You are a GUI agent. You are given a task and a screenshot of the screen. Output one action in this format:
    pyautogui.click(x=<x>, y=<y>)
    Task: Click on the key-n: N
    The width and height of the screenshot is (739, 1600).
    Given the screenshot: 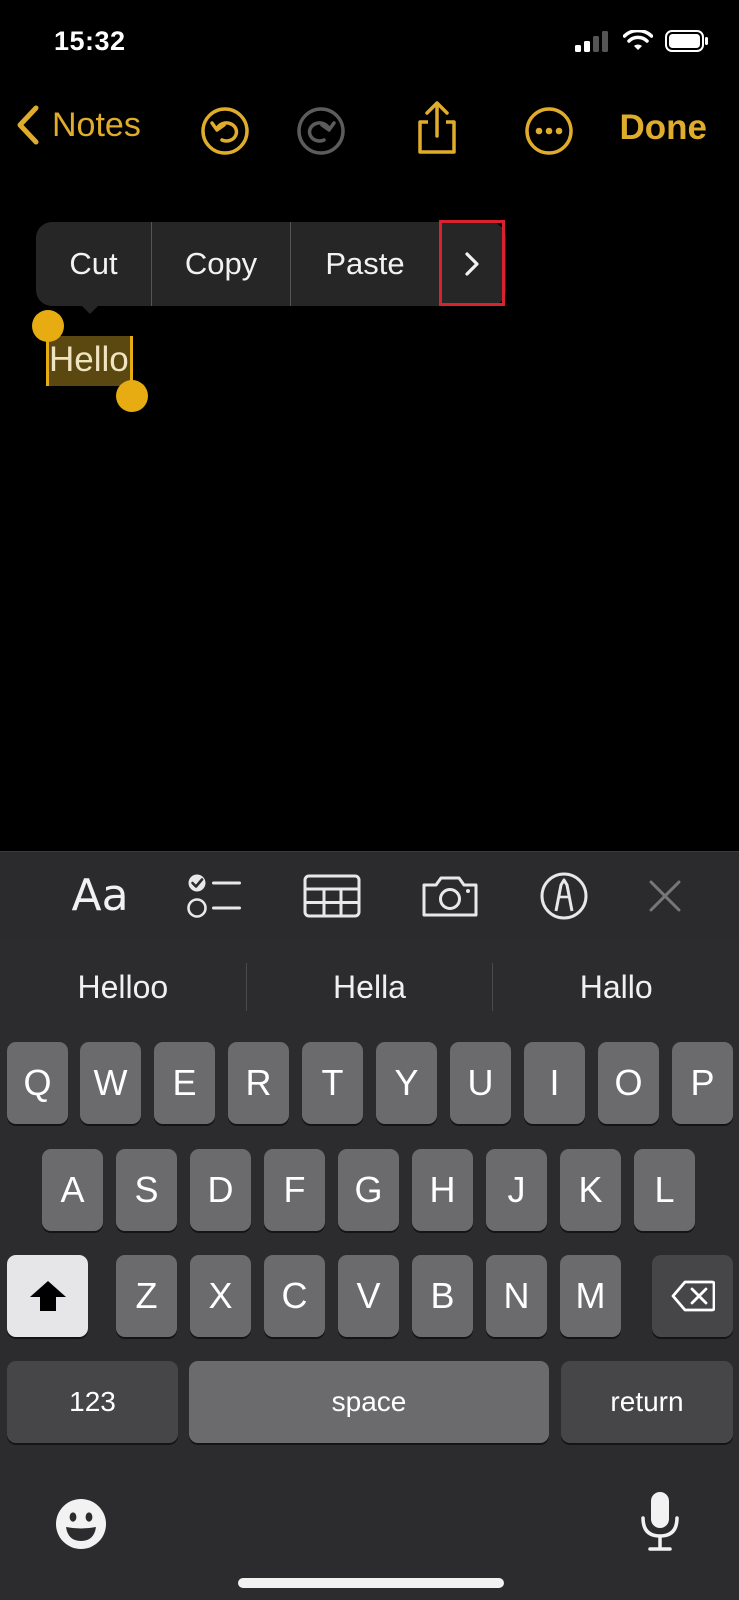 What is the action you would take?
    pyautogui.click(x=516, y=1296)
    